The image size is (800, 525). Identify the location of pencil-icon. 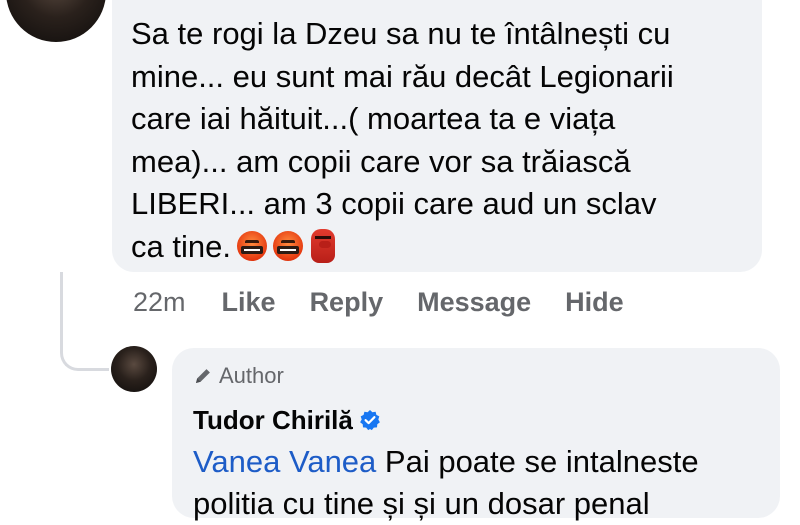
(203, 376).